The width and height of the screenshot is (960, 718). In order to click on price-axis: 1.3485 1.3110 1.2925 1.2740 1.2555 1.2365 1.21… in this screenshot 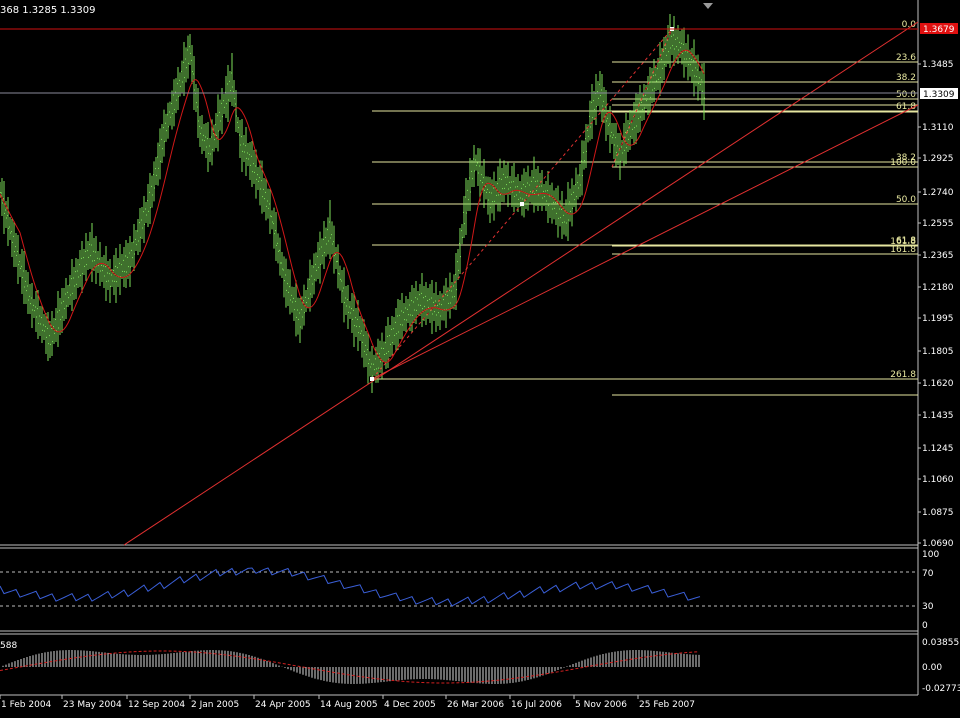, I will do `click(936, 304)`.